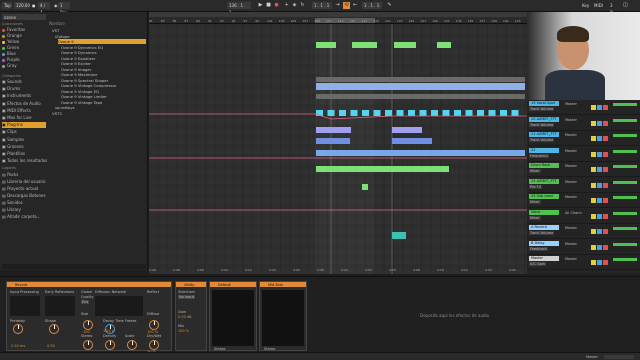  I want to click on category-item: ▣ Todos los resultados, so click(24, 161).